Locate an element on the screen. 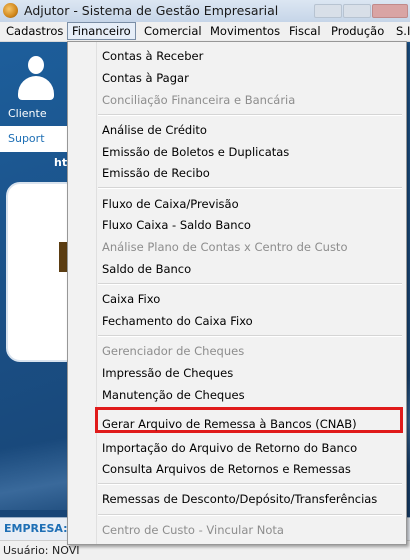 The height and width of the screenshot is (560, 410). maximize-button is located at coordinates (357, 11).